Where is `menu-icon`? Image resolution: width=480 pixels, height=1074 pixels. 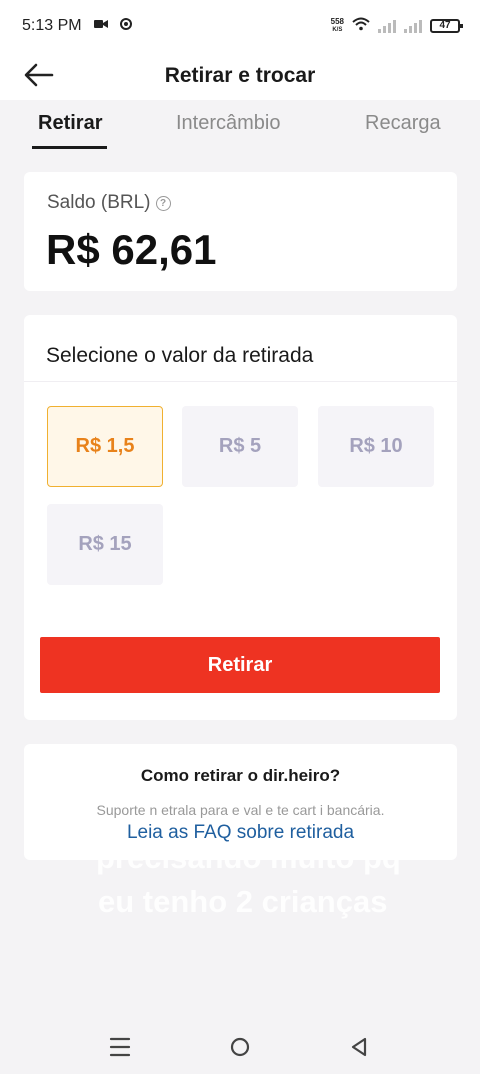 menu-icon is located at coordinates (120, 1047).